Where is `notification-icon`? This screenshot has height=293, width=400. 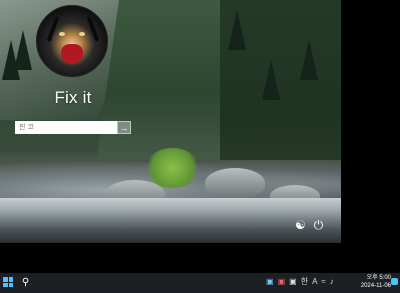
notification-icon is located at coordinates (394, 281).